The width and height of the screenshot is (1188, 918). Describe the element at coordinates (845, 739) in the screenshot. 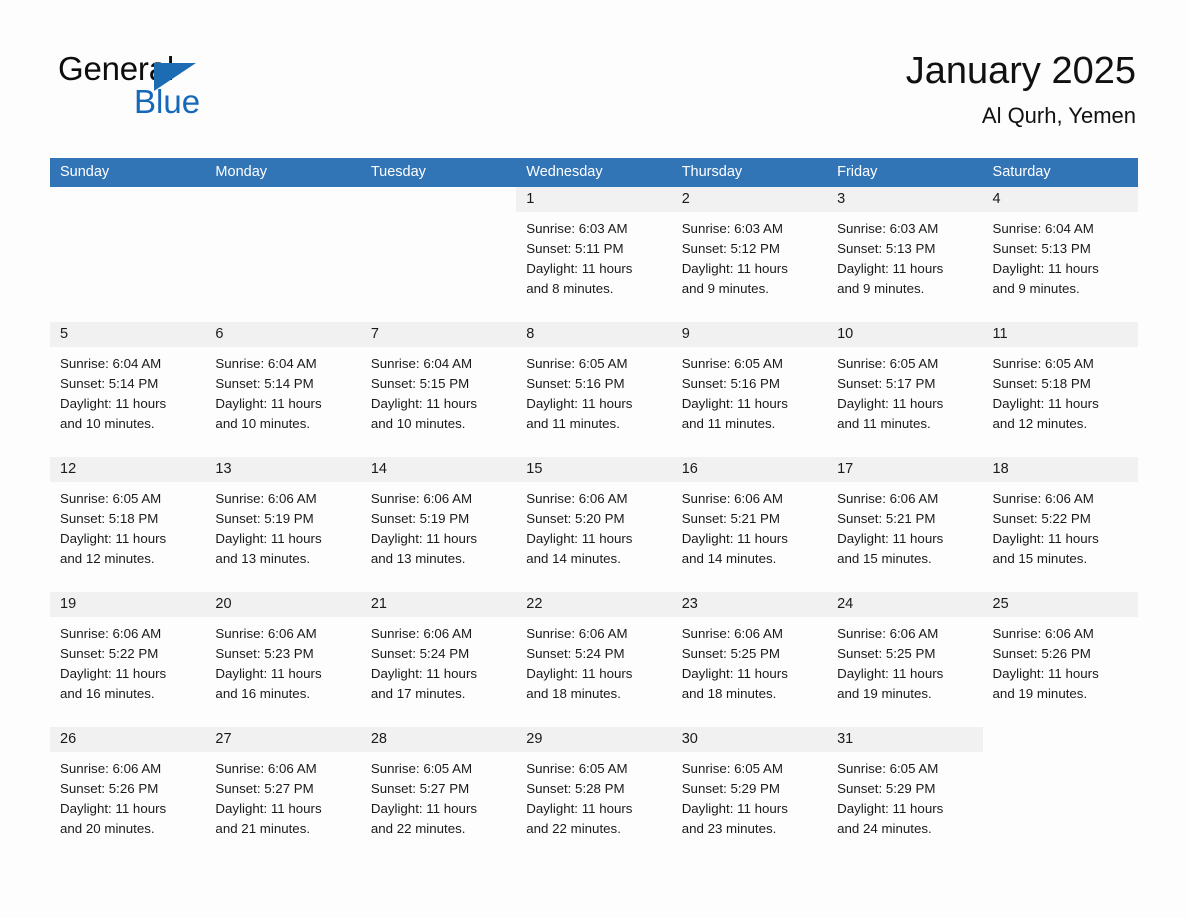

I see `day-number: 31` at that location.